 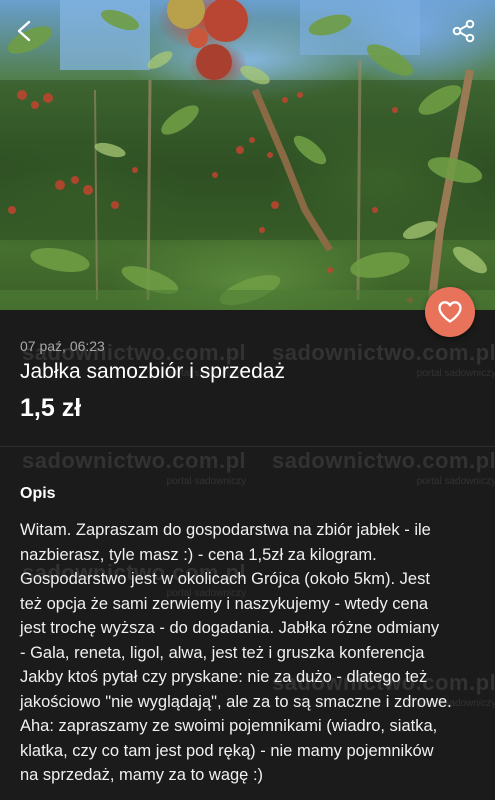 I want to click on description-line: na sprzedaż, mamy za to wagę :), so click(x=142, y=775).